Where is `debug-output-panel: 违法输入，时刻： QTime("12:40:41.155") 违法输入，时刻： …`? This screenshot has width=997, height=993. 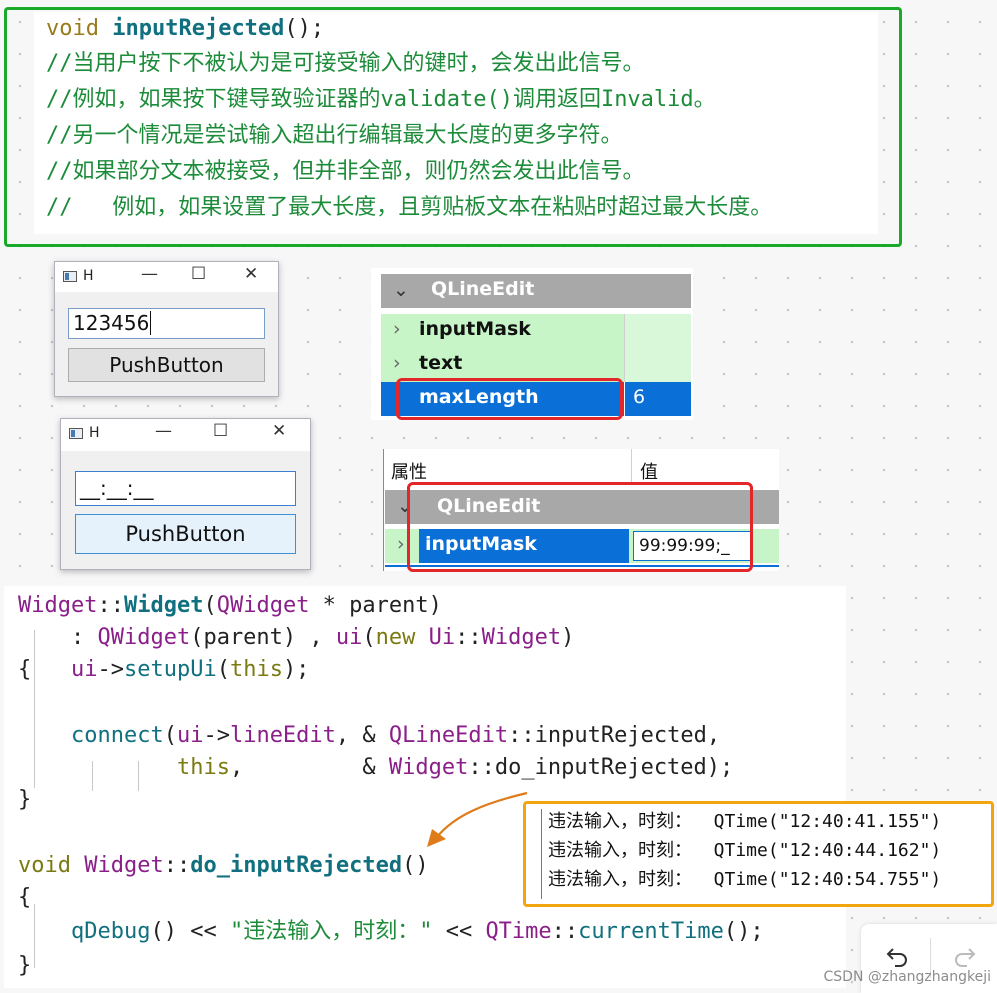
debug-output-panel: 违法输入，时刻： QTime("12:40:41.155") 违法输入，时刻： … is located at coordinates (758, 854).